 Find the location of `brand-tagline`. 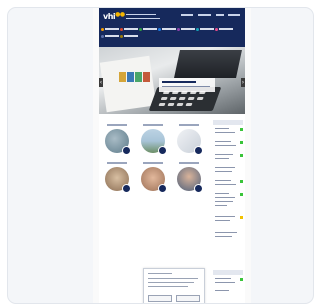

brand-tagline is located at coordinates (141, 14).